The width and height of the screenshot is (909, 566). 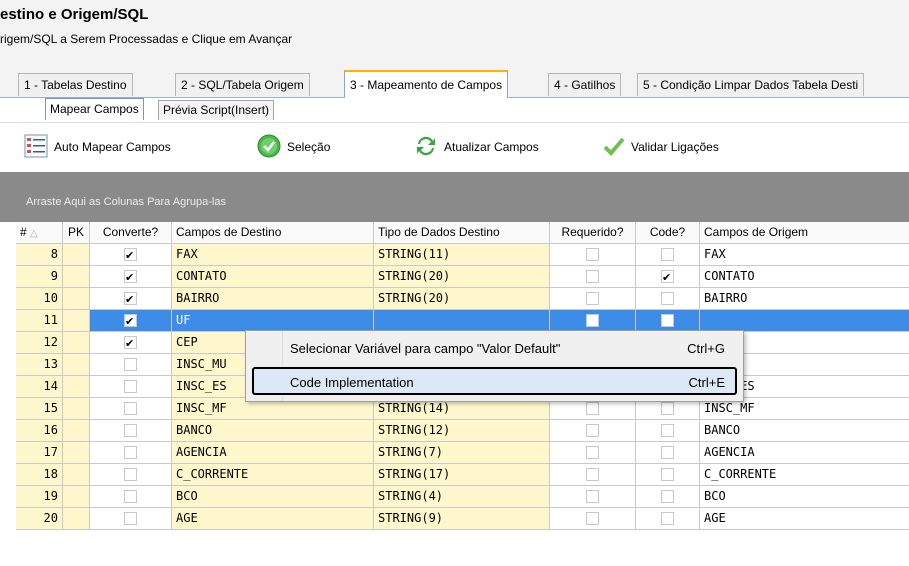 I want to click on tab-mapeamento-campos: 3 - Mapeamento de Campos, so click(x=426, y=84).